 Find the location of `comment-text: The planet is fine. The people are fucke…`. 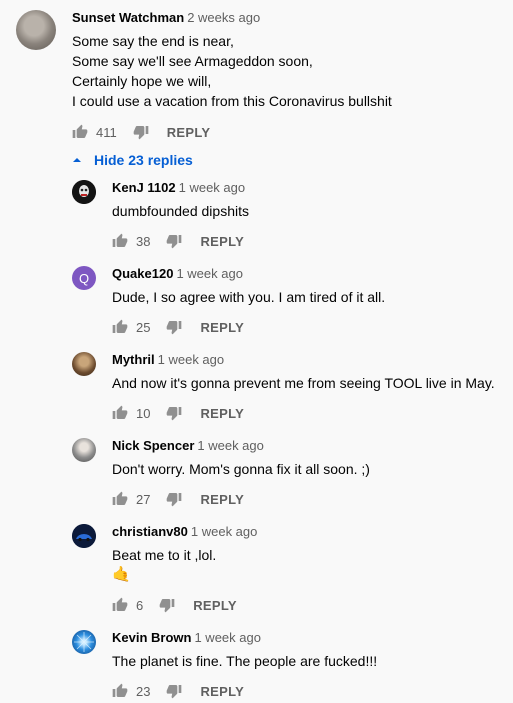

comment-text: The planet is fine. The people are fucke… is located at coordinates (245, 661).